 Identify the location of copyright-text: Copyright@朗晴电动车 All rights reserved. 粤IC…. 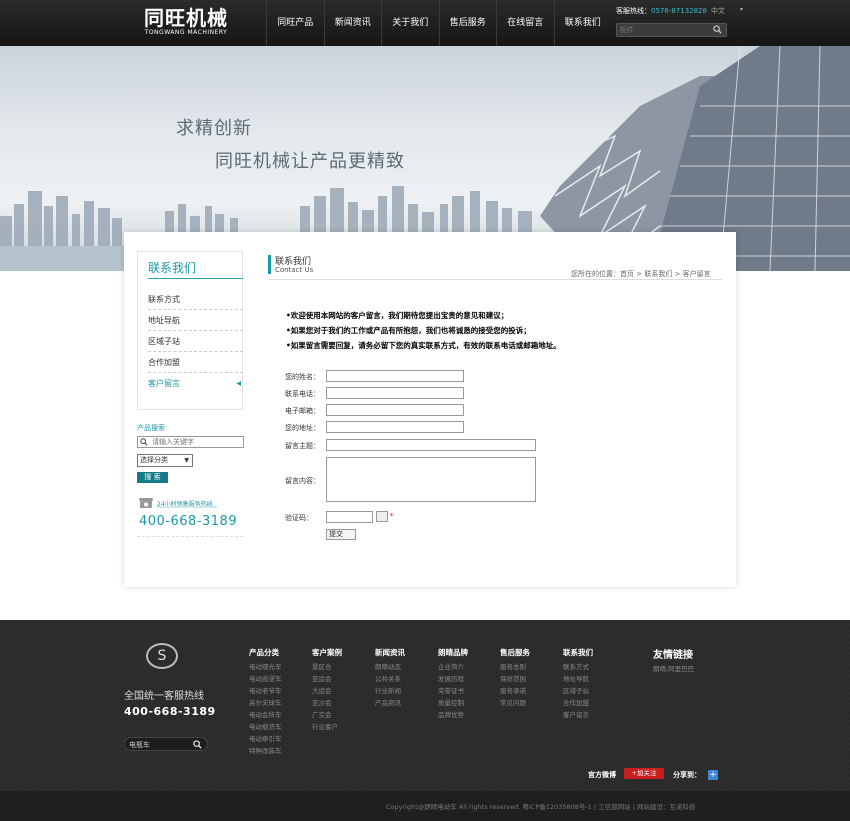
(541, 807).